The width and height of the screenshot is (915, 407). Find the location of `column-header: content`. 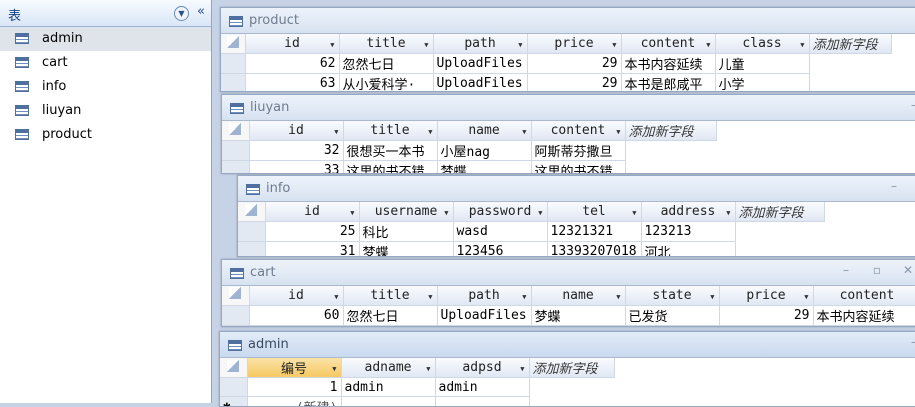

column-header: content is located at coordinates (864, 295).